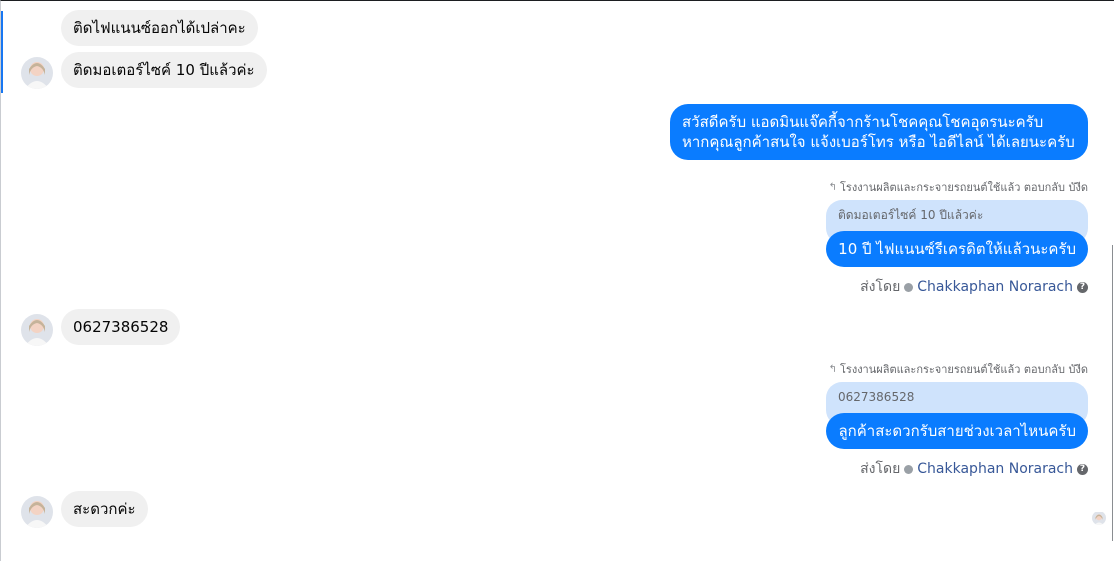  Describe the element at coordinates (1099, 518) in the screenshot. I see `seen-avatar` at that location.